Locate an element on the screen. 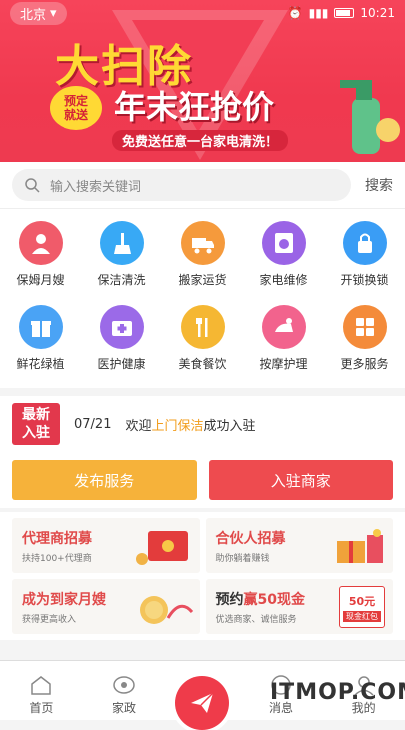 Image resolution: width=405 pixels, height=730 pixels. tab-label: 家政 is located at coordinates (123, 708).